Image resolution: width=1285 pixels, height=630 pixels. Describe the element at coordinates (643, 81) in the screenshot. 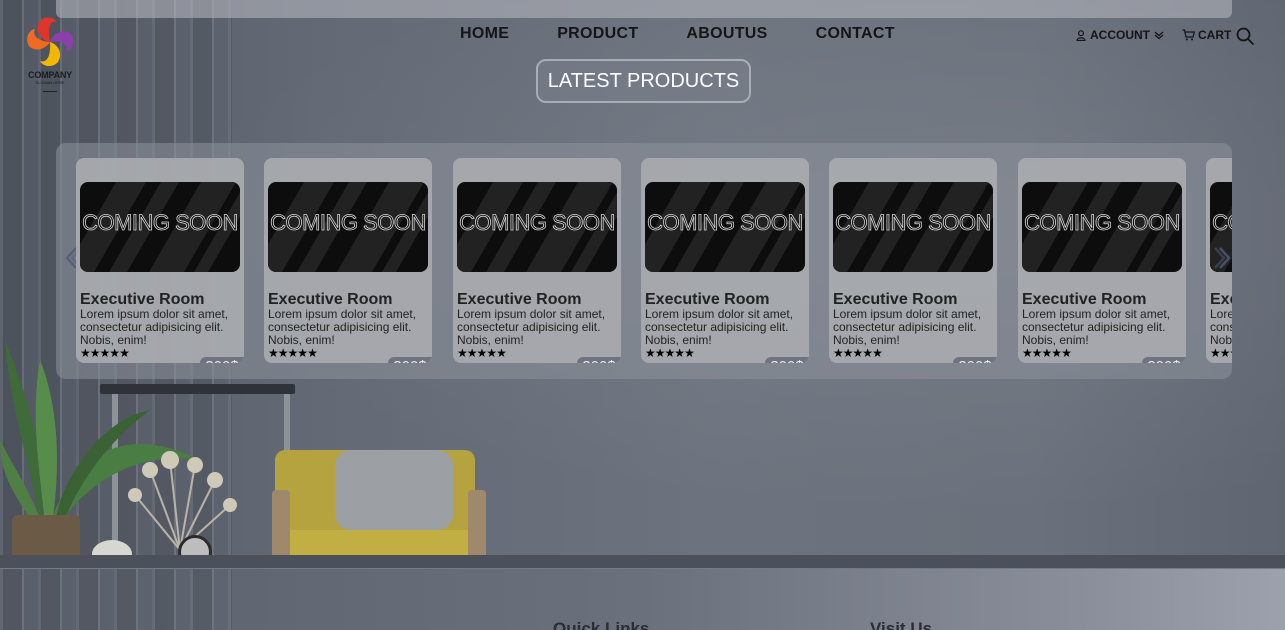

I see `latest-products-heading: LATEST PRODUCTS` at that location.